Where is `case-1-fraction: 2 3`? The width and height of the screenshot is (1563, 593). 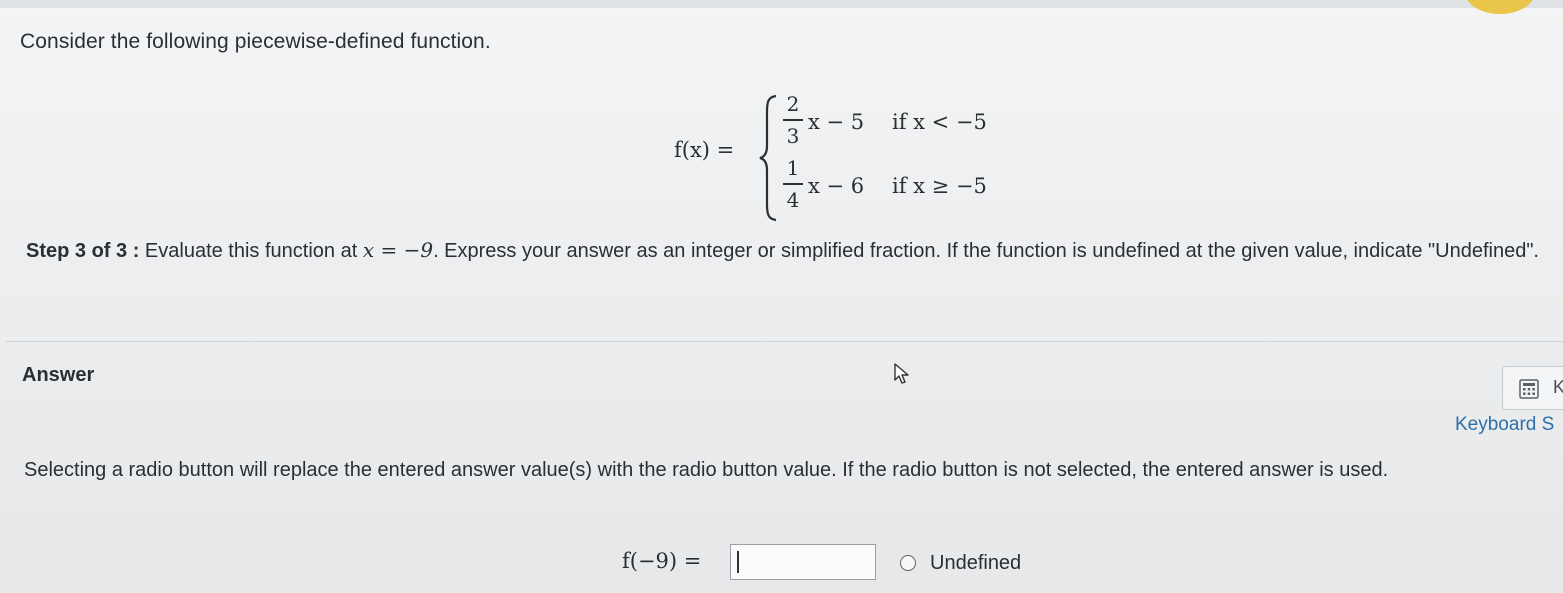 case-1-fraction: 2 3 is located at coordinates (793, 120).